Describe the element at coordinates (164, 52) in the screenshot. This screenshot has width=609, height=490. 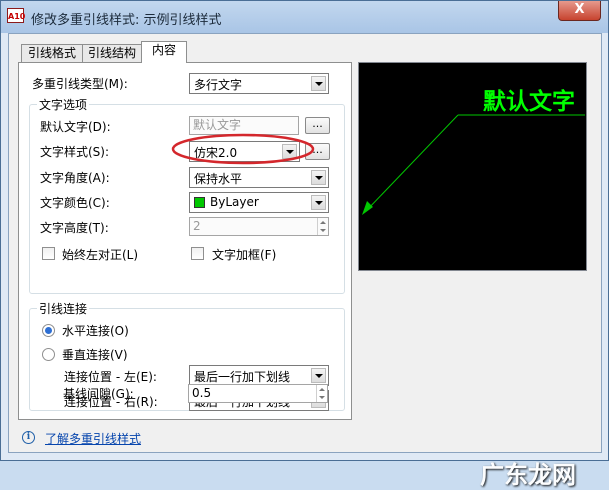
I see `tab-content: 内容` at that location.